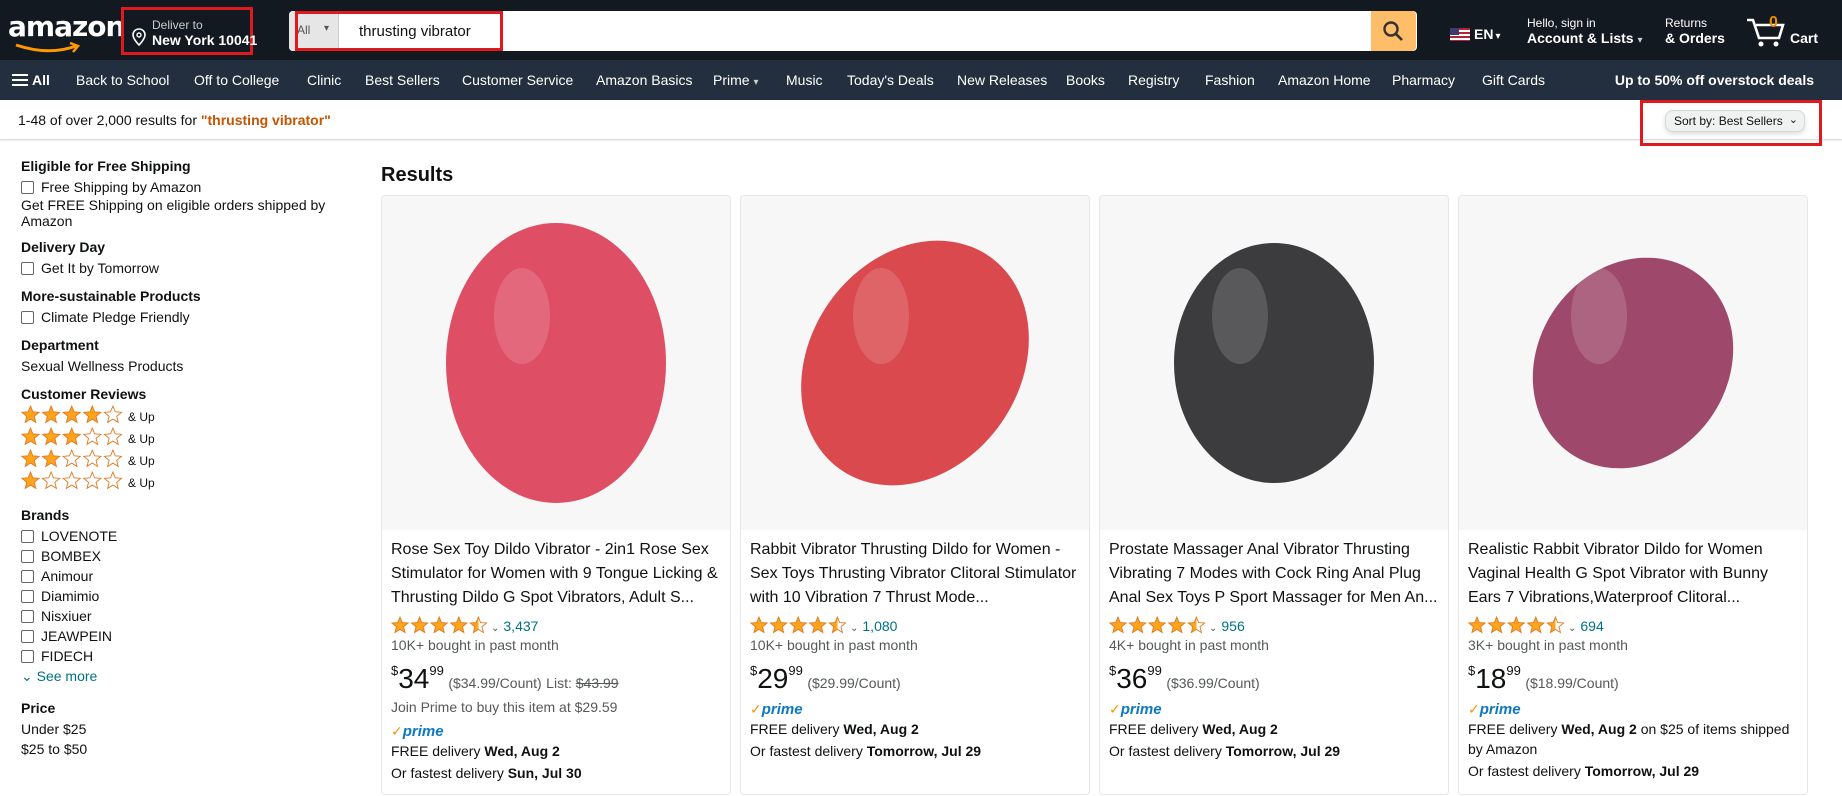  Describe the element at coordinates (185, 415) in the screenshot. I see `review-filter-4-stars: & Up` at that location.